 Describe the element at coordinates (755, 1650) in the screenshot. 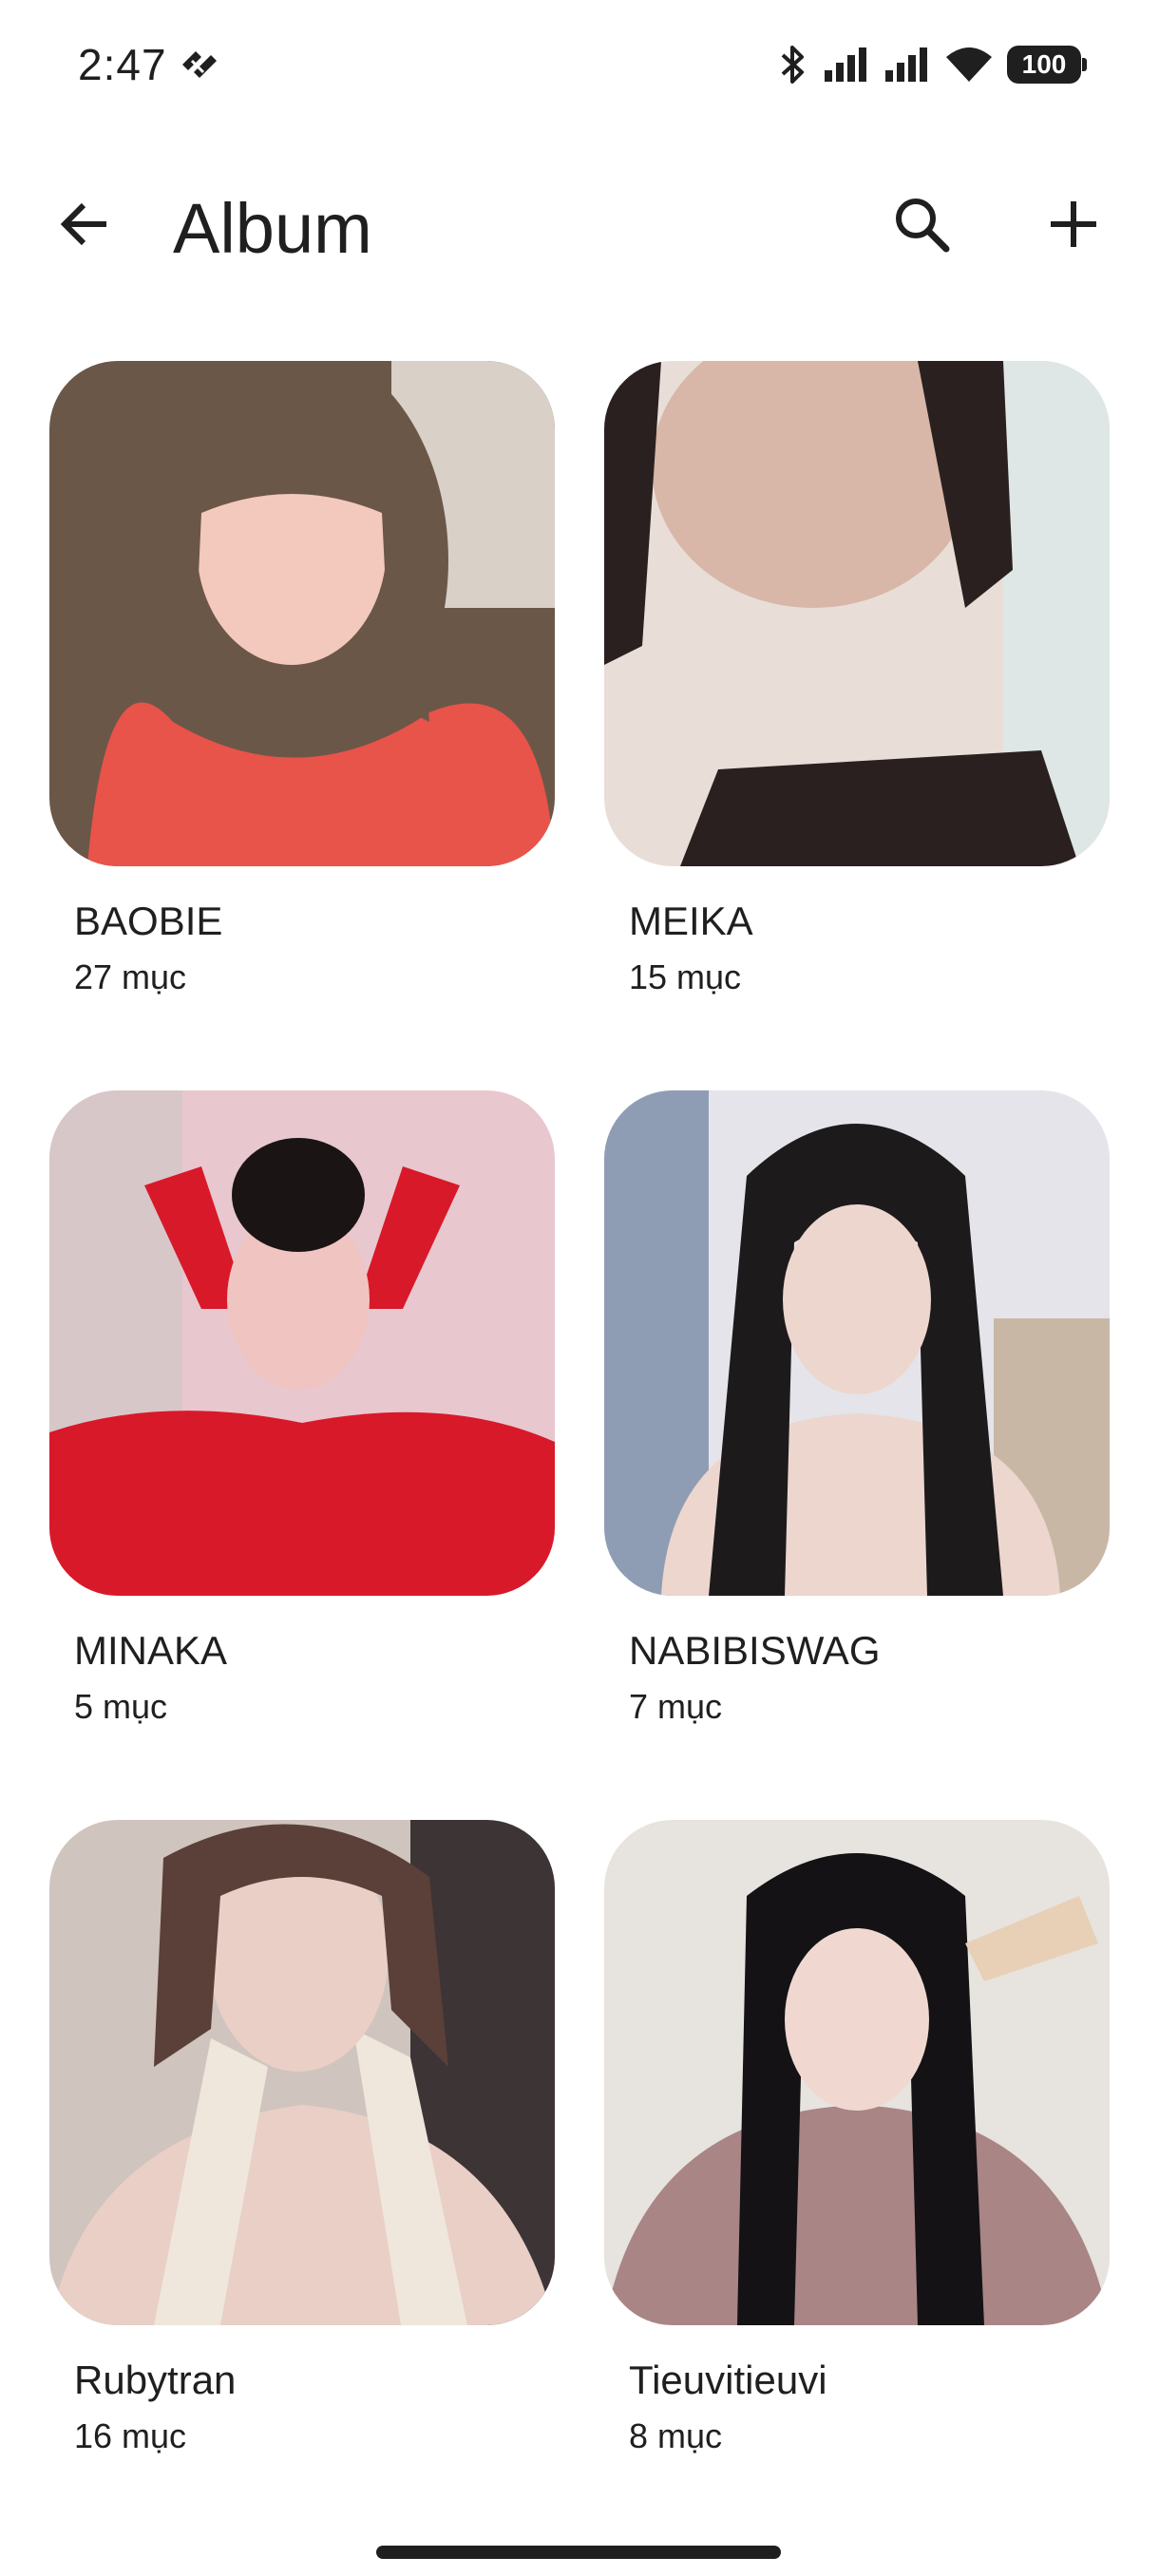

I see `album-name: NABIBISWAG` at that location.